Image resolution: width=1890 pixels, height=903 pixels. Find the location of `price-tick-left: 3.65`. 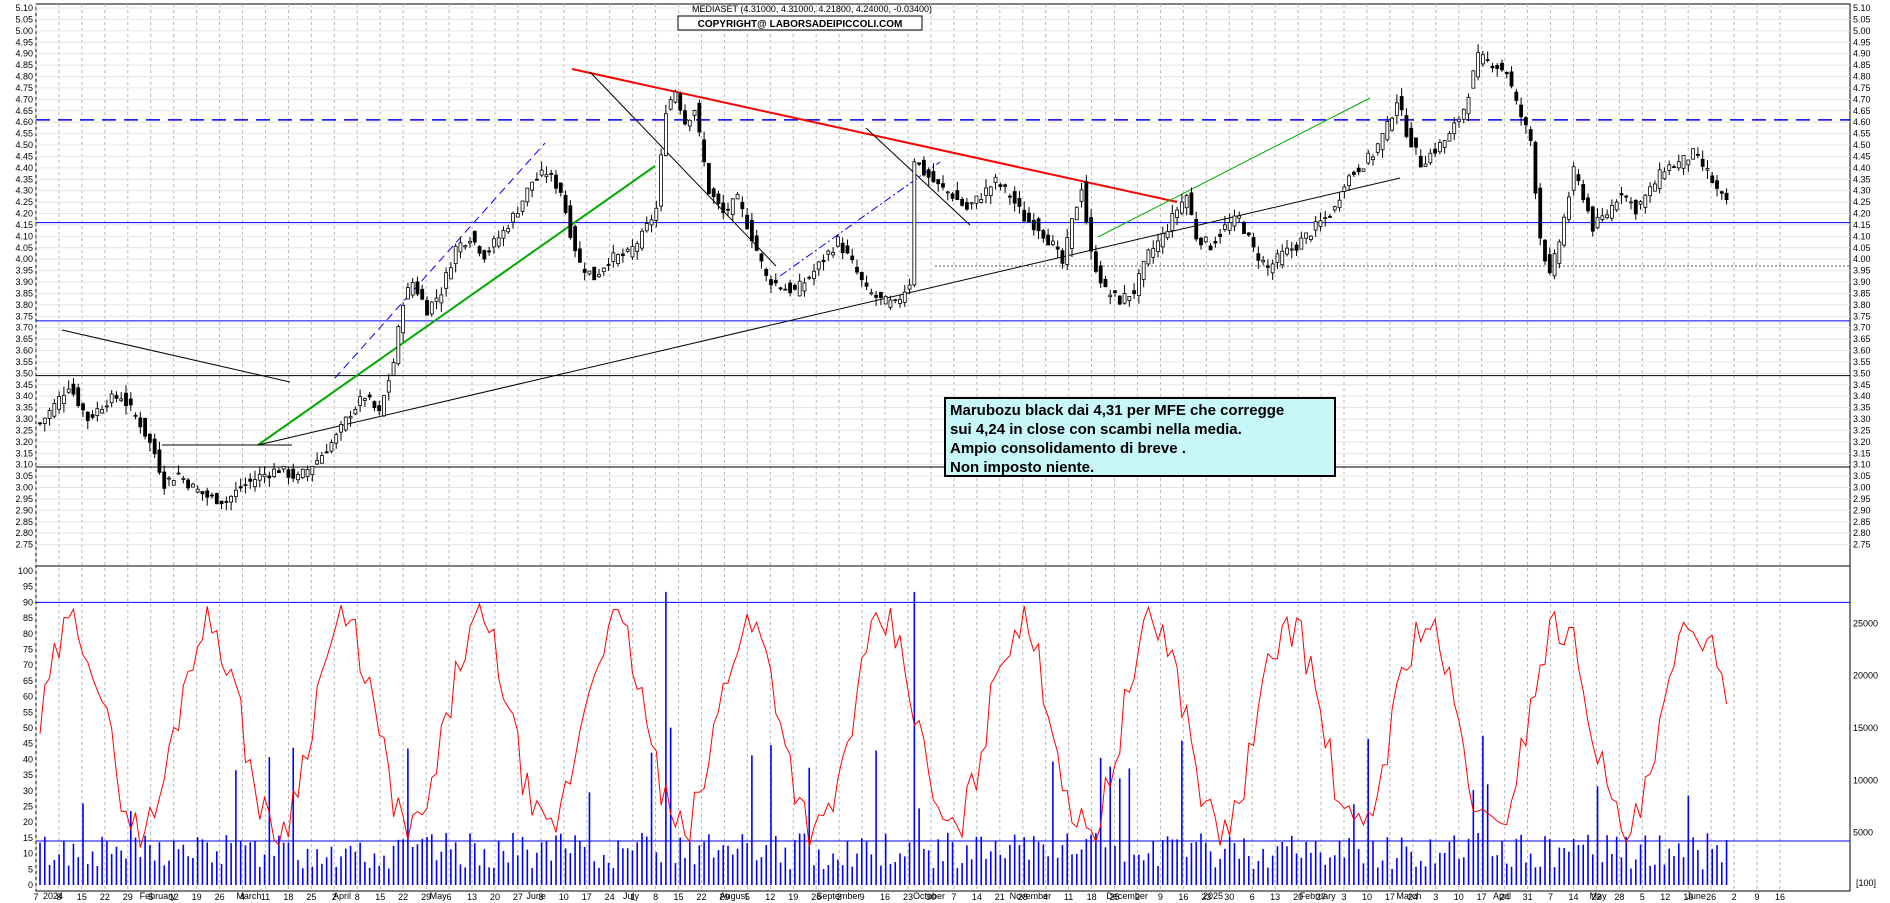

price-tick-left: 3.65 is located at coordinates (24, 339).